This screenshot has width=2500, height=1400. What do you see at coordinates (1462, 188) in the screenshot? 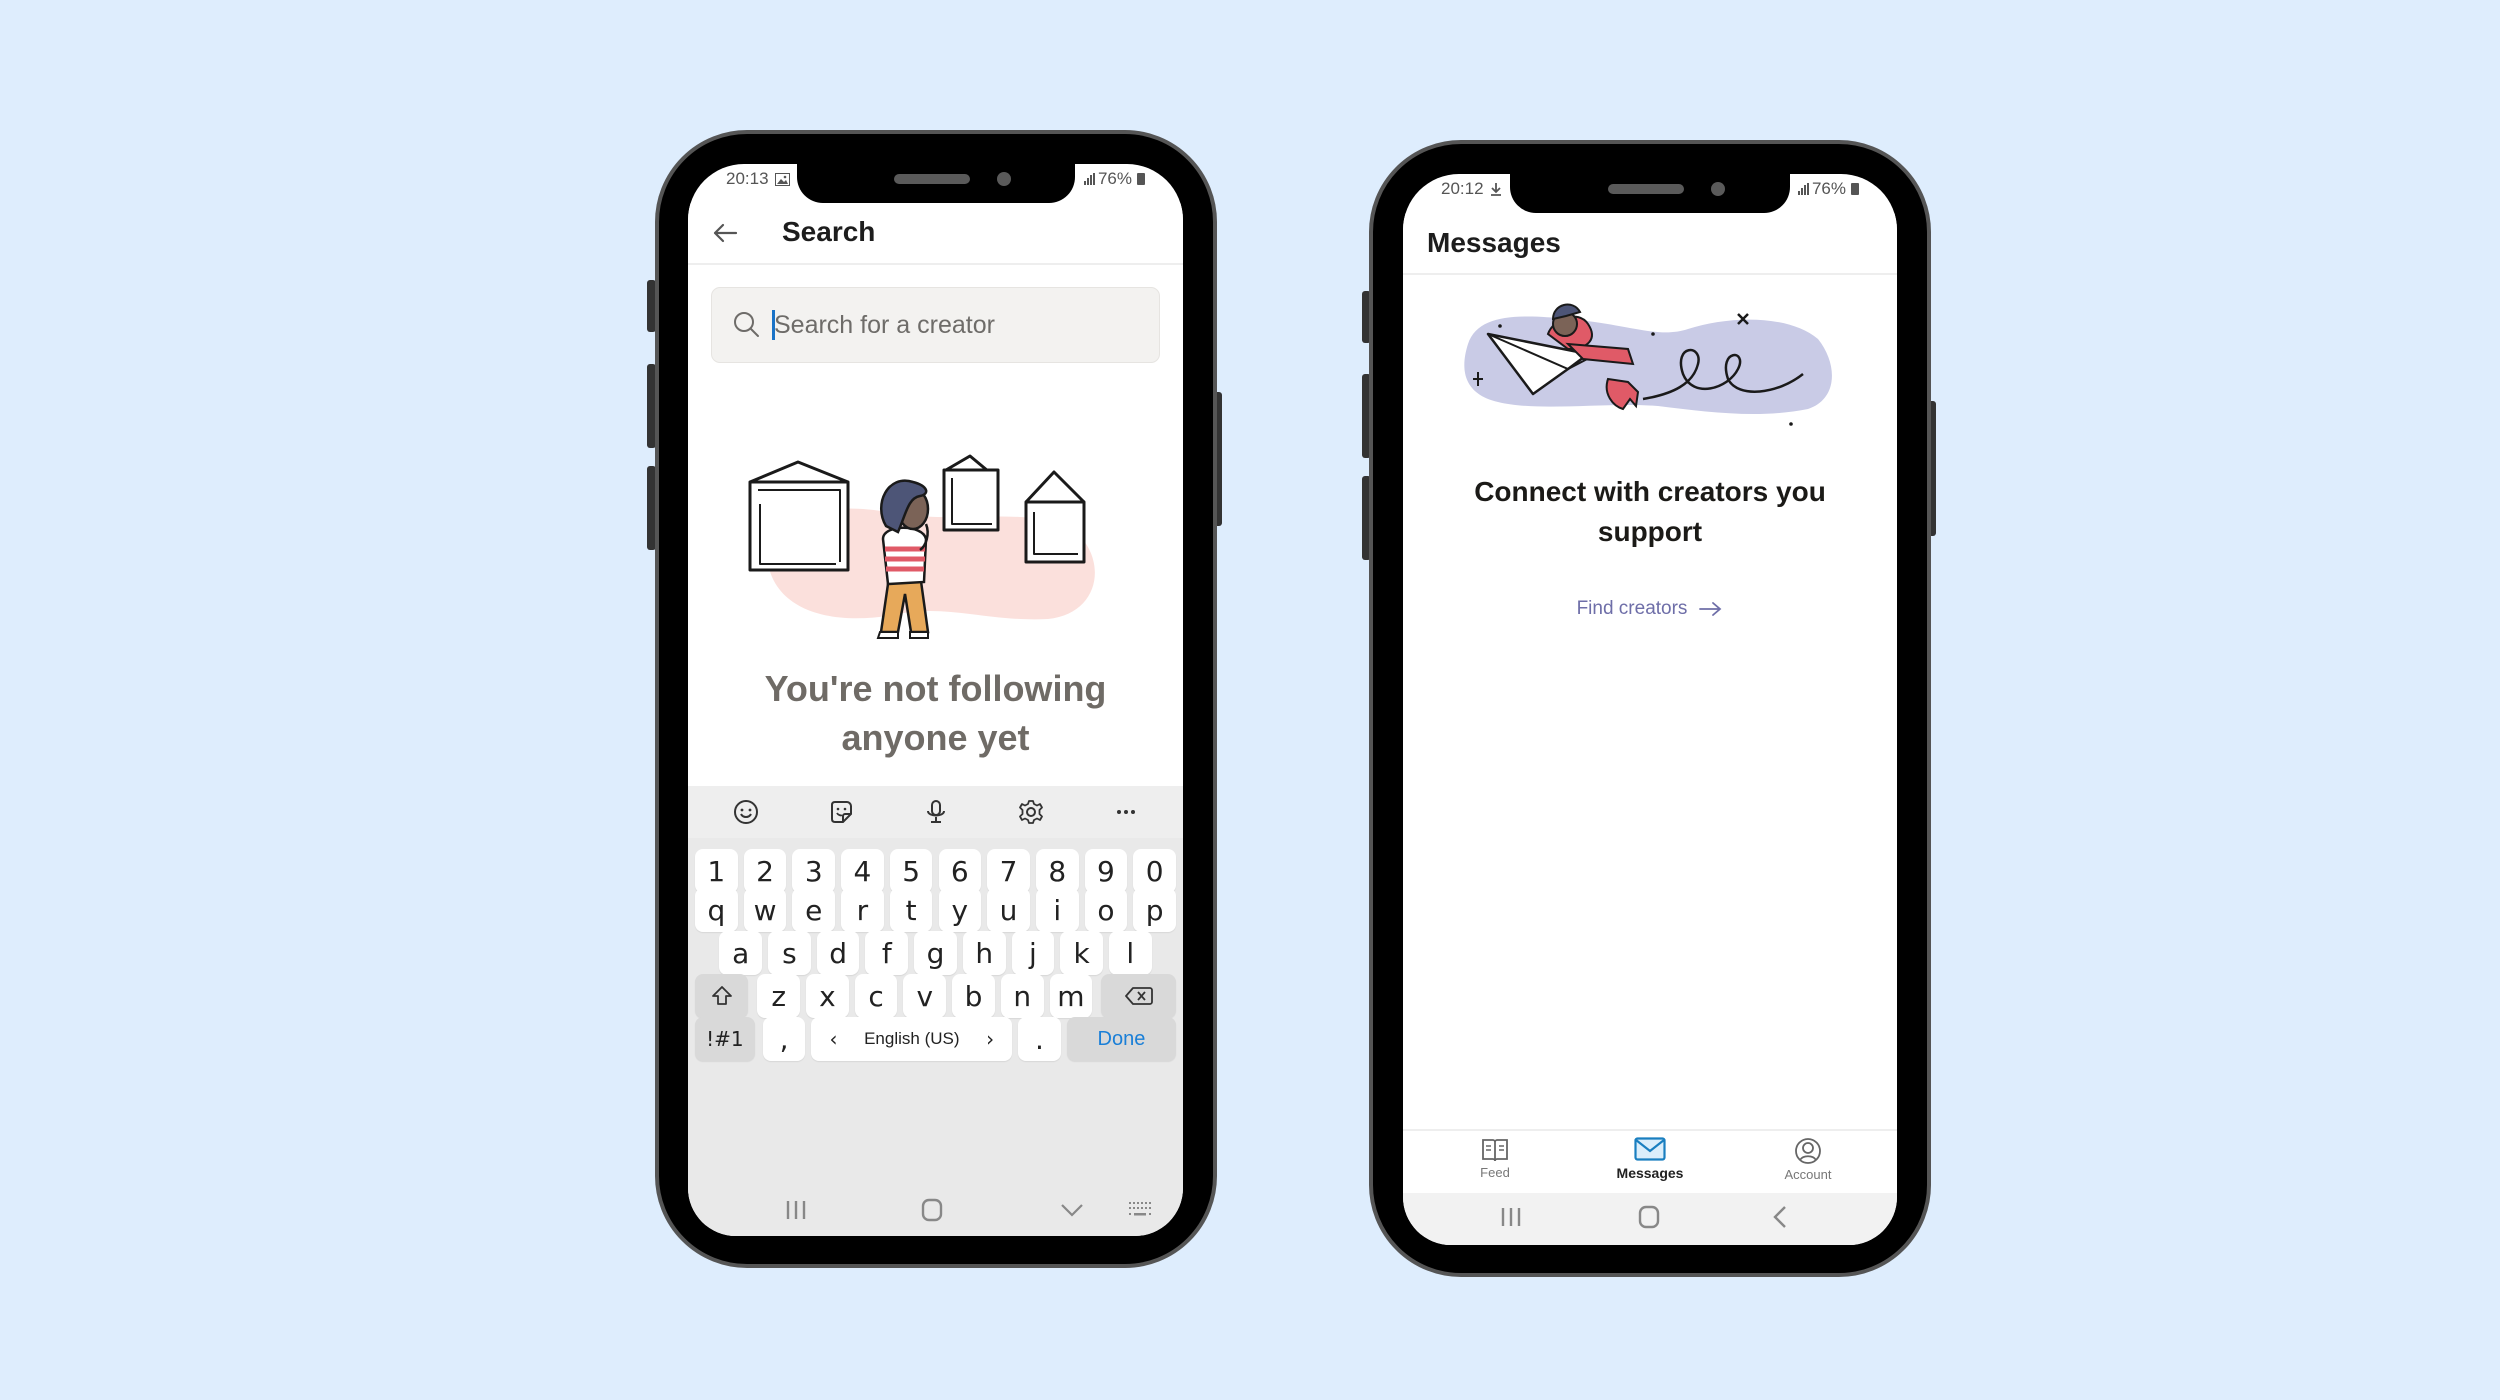
I see `status-time: 20:12` at bounding box center [1462, 188].